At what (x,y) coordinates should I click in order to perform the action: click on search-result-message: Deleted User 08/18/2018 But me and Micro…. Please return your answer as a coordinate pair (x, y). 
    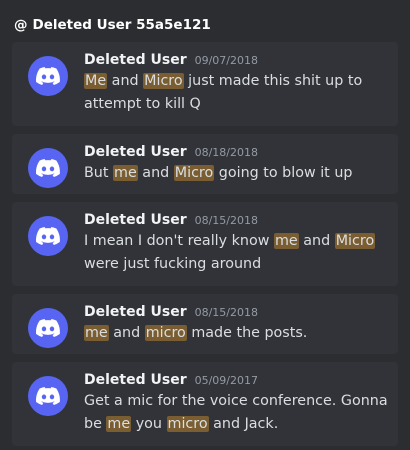
    Looking at the image, I should click on (205, 164).